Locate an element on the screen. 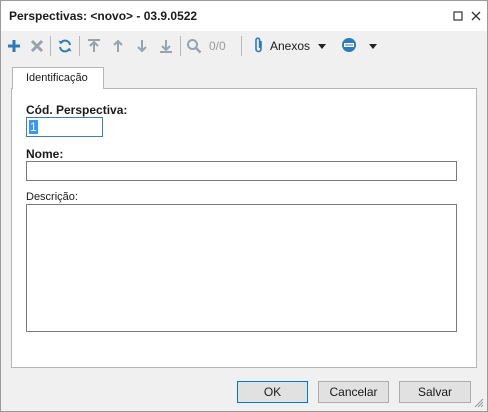 This screenshot has width=488, height=412. close-icon is located at coordinates (476, 16).